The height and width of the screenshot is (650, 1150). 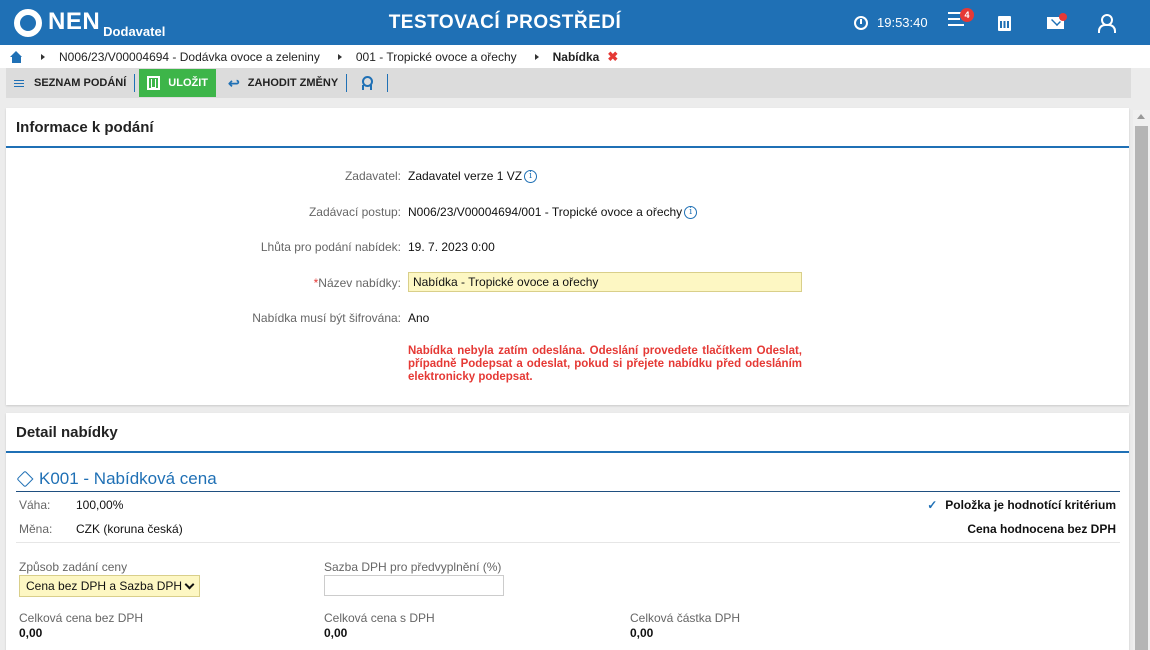 I want to click on vat-rate-label: Sazba DPH pro předvyplnění (%), so click(x=413, y=567).